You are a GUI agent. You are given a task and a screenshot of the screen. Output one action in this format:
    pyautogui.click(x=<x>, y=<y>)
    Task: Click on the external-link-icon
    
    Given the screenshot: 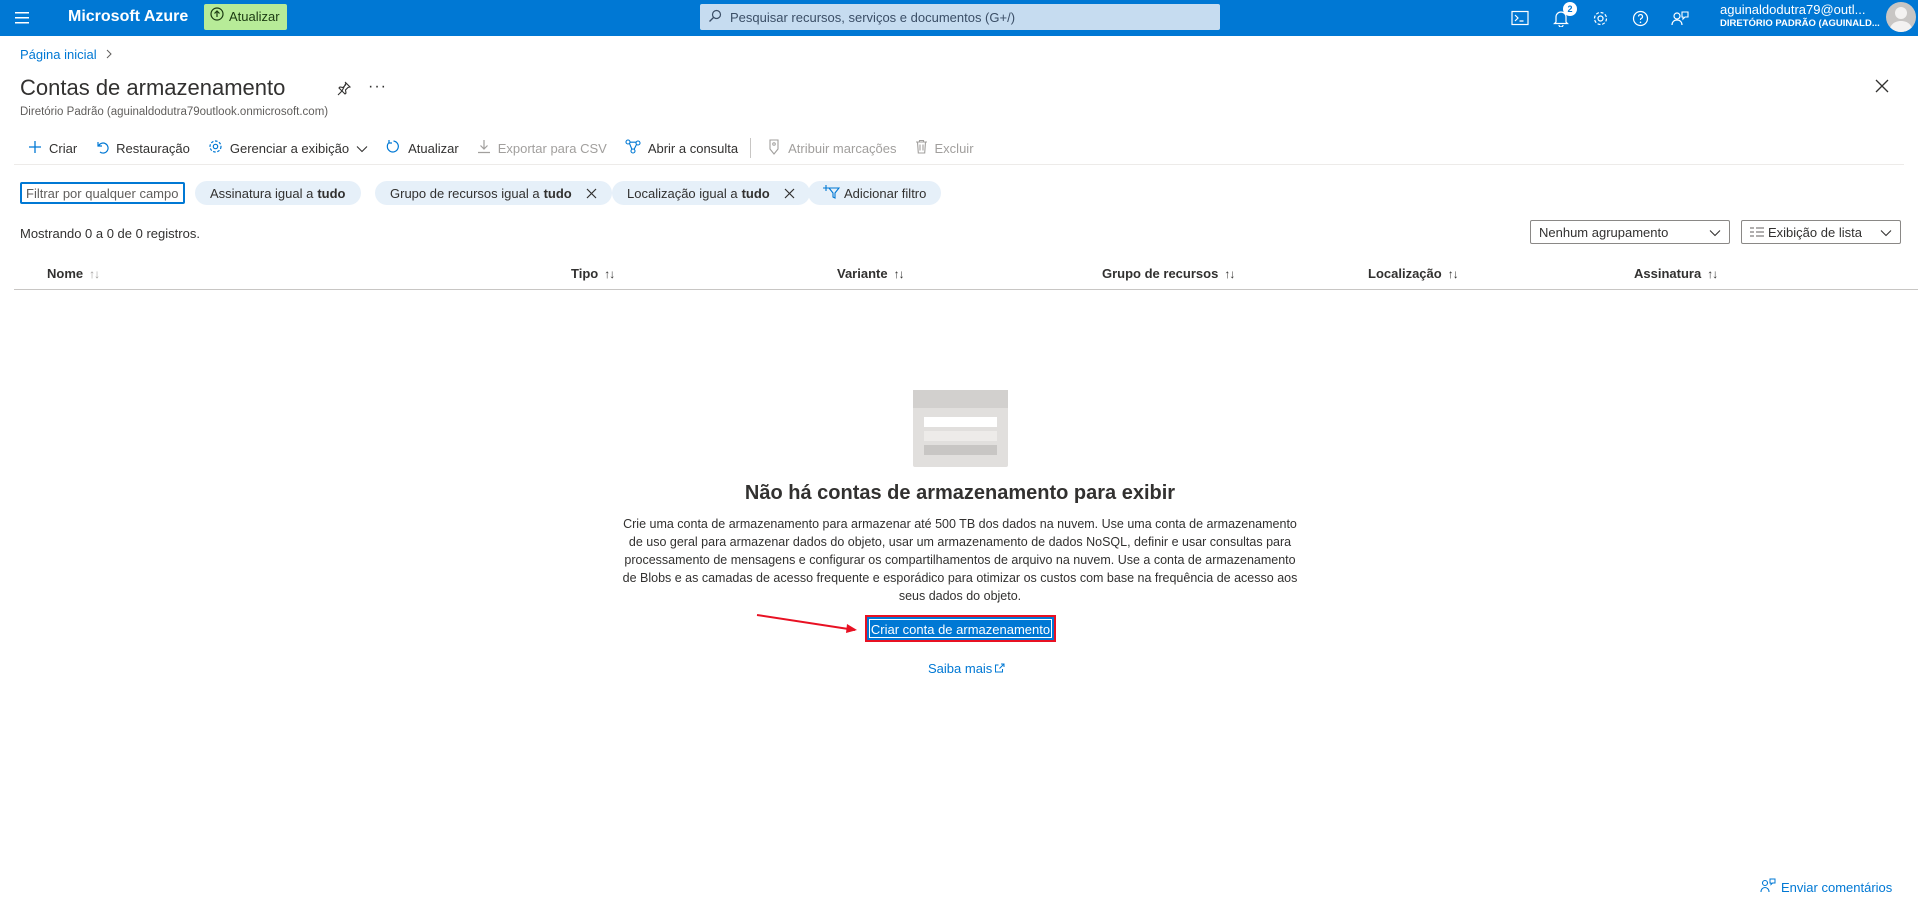 What is the action you would take?
    pyautogui.click(x=1000, y=668)
    